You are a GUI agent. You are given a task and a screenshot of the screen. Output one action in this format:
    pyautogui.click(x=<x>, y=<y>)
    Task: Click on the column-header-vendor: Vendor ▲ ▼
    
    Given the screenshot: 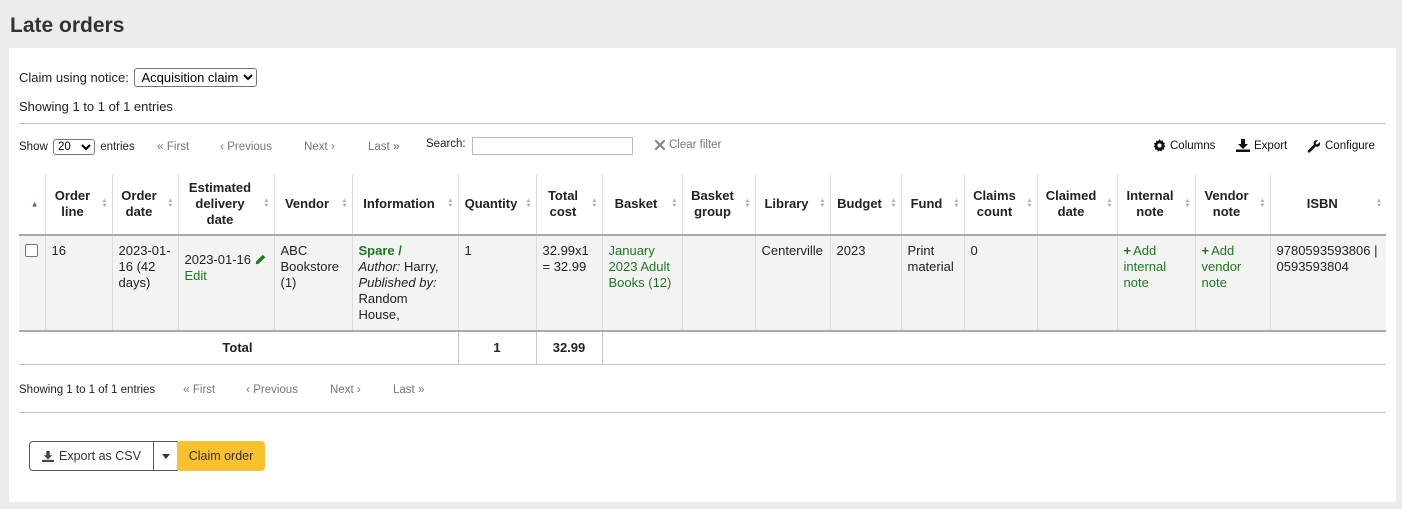 What is the action you would take?
    pyautogui.click(x=312, y=204)
    